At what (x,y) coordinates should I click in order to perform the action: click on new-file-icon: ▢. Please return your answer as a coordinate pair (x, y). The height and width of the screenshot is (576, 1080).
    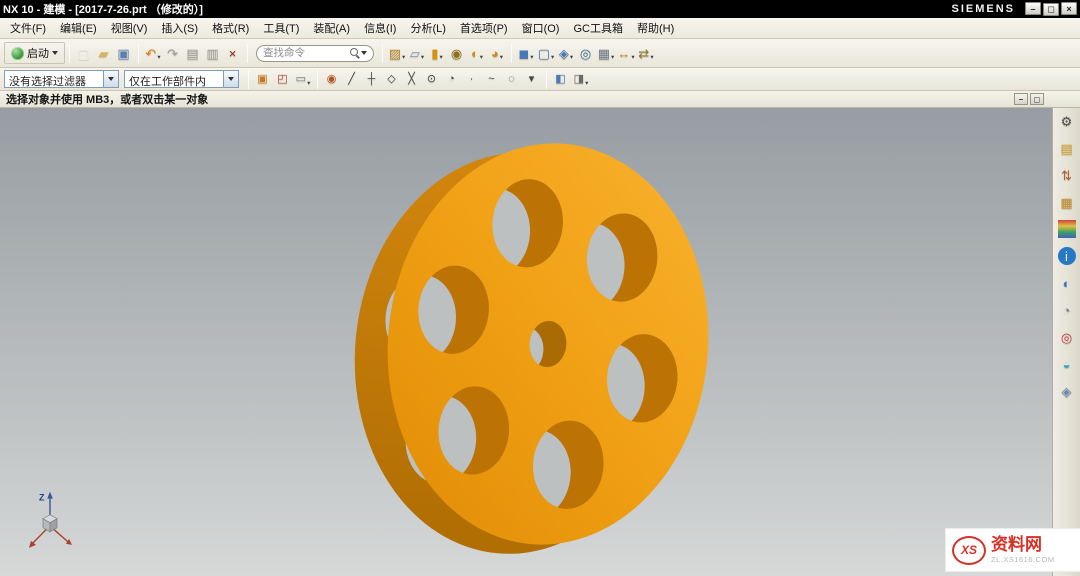
    Looking at the image, I should click on (84, 53).